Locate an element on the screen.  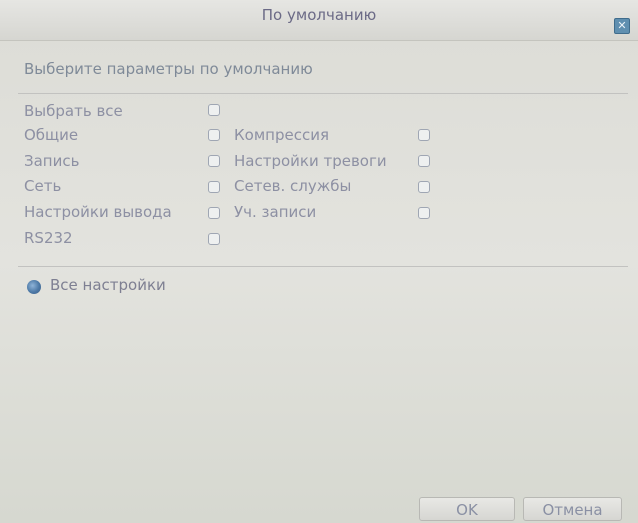
output-settings-checkbox is located at coordinates (214, 213).